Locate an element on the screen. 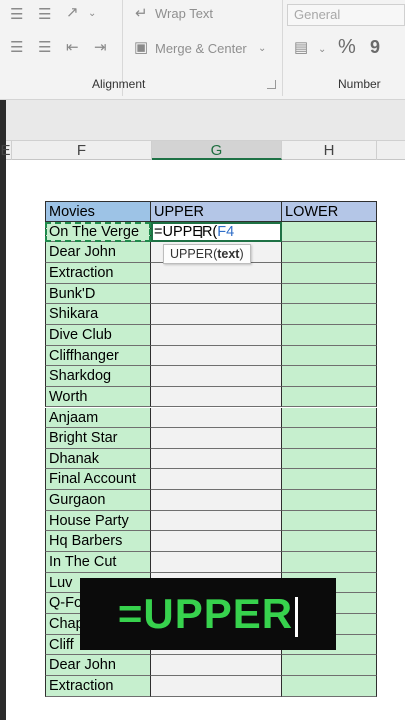  table-header-row: Movies UPPER LOWER is located at coordinates (211, 211).